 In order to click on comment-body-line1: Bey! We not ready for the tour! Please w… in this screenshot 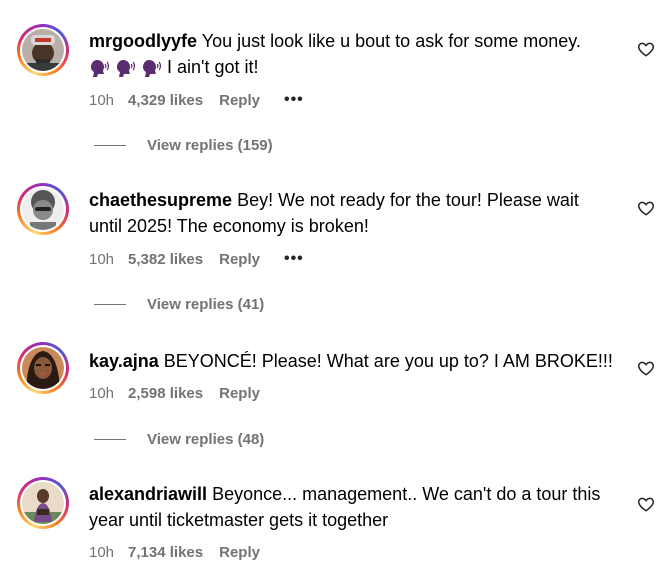, I will do `click(408, 200)`.